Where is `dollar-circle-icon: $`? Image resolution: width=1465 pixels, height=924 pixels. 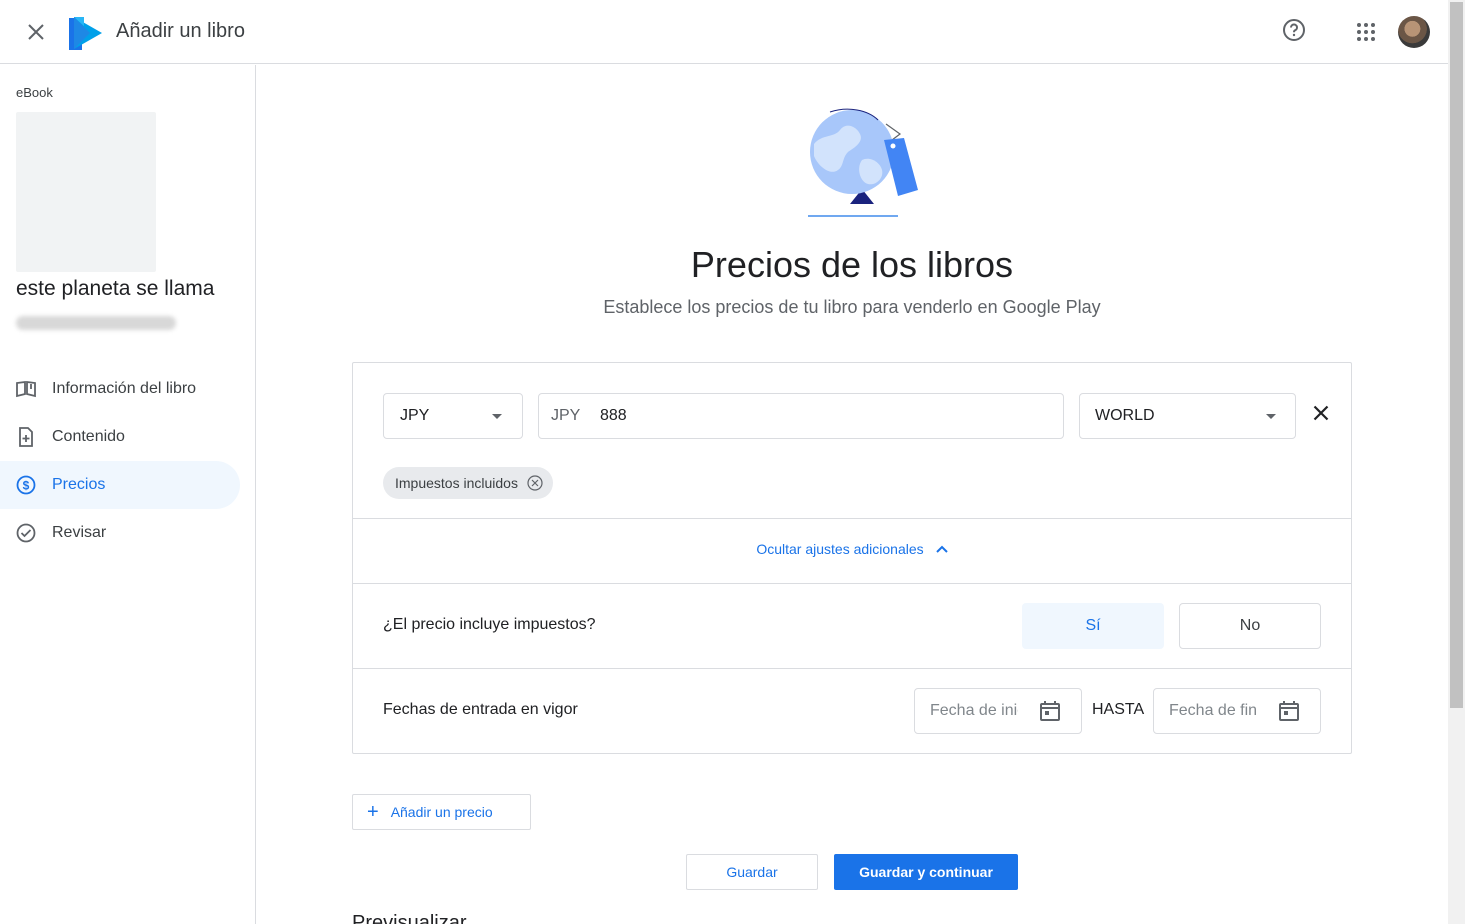 dollar-circle-icon: $ is located at coordinates (26, 485).